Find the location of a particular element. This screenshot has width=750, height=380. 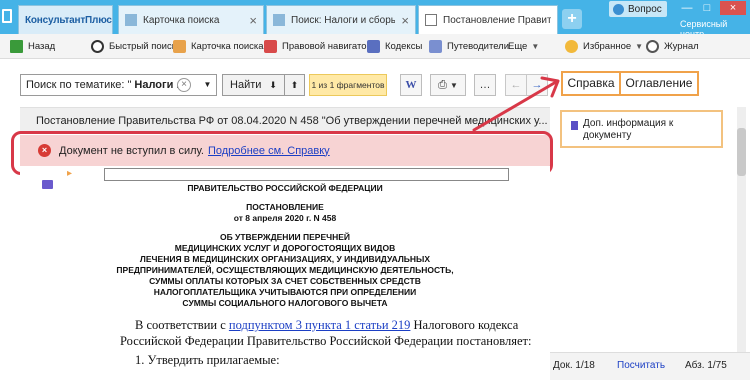

right-panel is located at coordinates (644, 250).